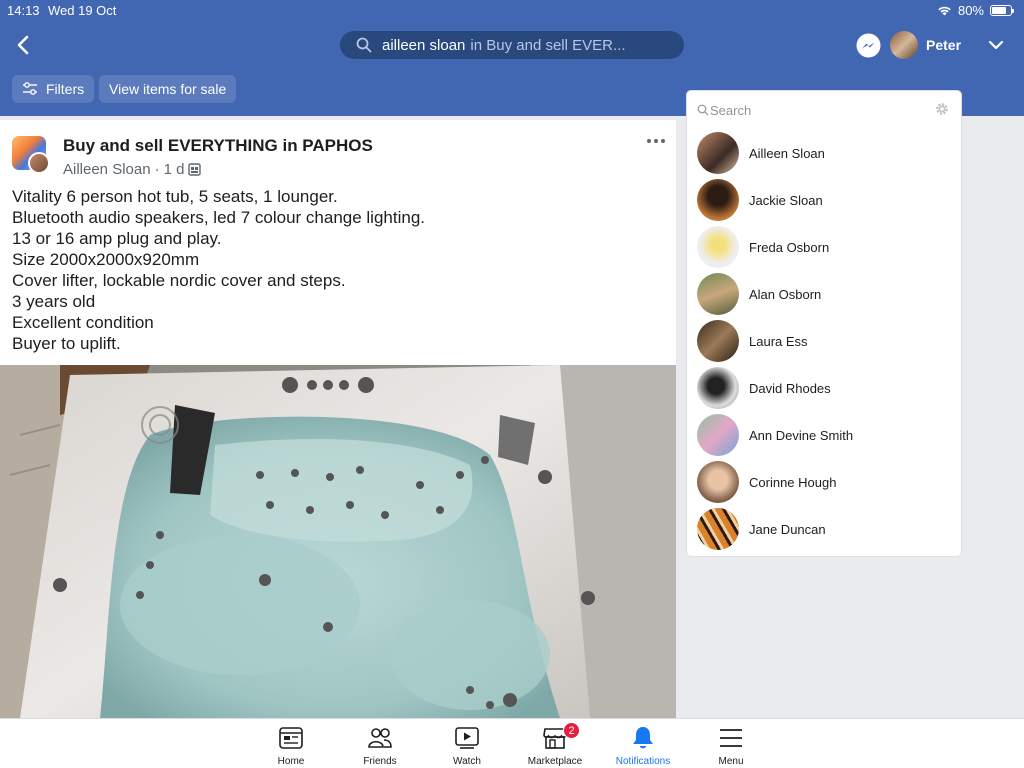 Image resolution: width=1024 pixels, height=768 pixels. What do you see at coordinates (24, 45) in the screenshot?
I see `back-arrow-icon` at bounding box center [24, 45].